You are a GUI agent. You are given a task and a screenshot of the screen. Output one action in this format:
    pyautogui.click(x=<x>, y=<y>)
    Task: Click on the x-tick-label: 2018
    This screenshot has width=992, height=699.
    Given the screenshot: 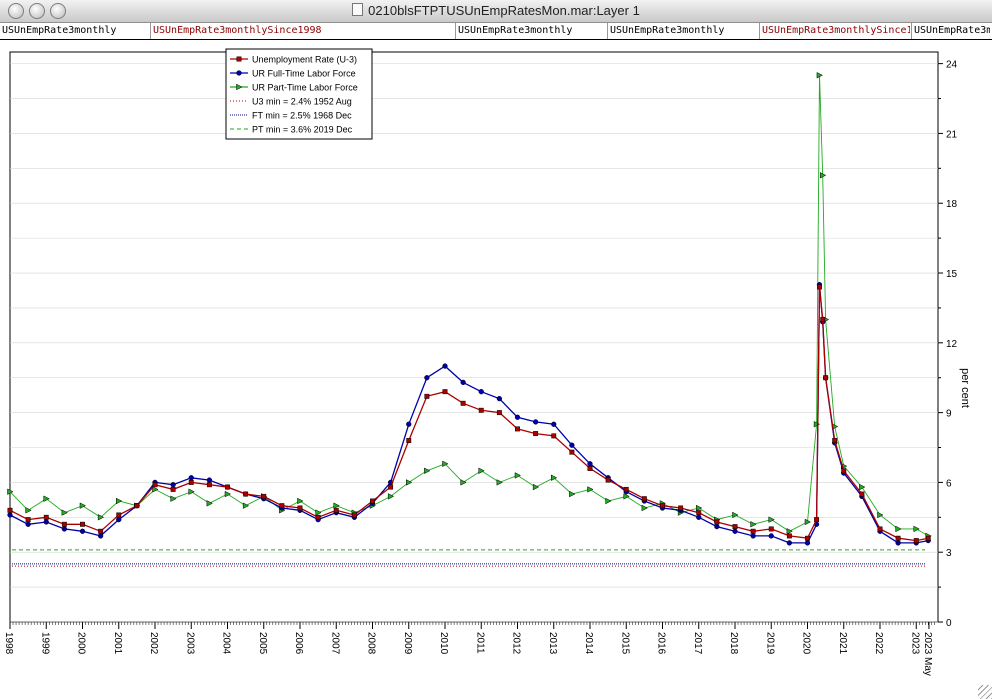 What is the action you would take?
    pyautogui.click(x=733, y=643)
    